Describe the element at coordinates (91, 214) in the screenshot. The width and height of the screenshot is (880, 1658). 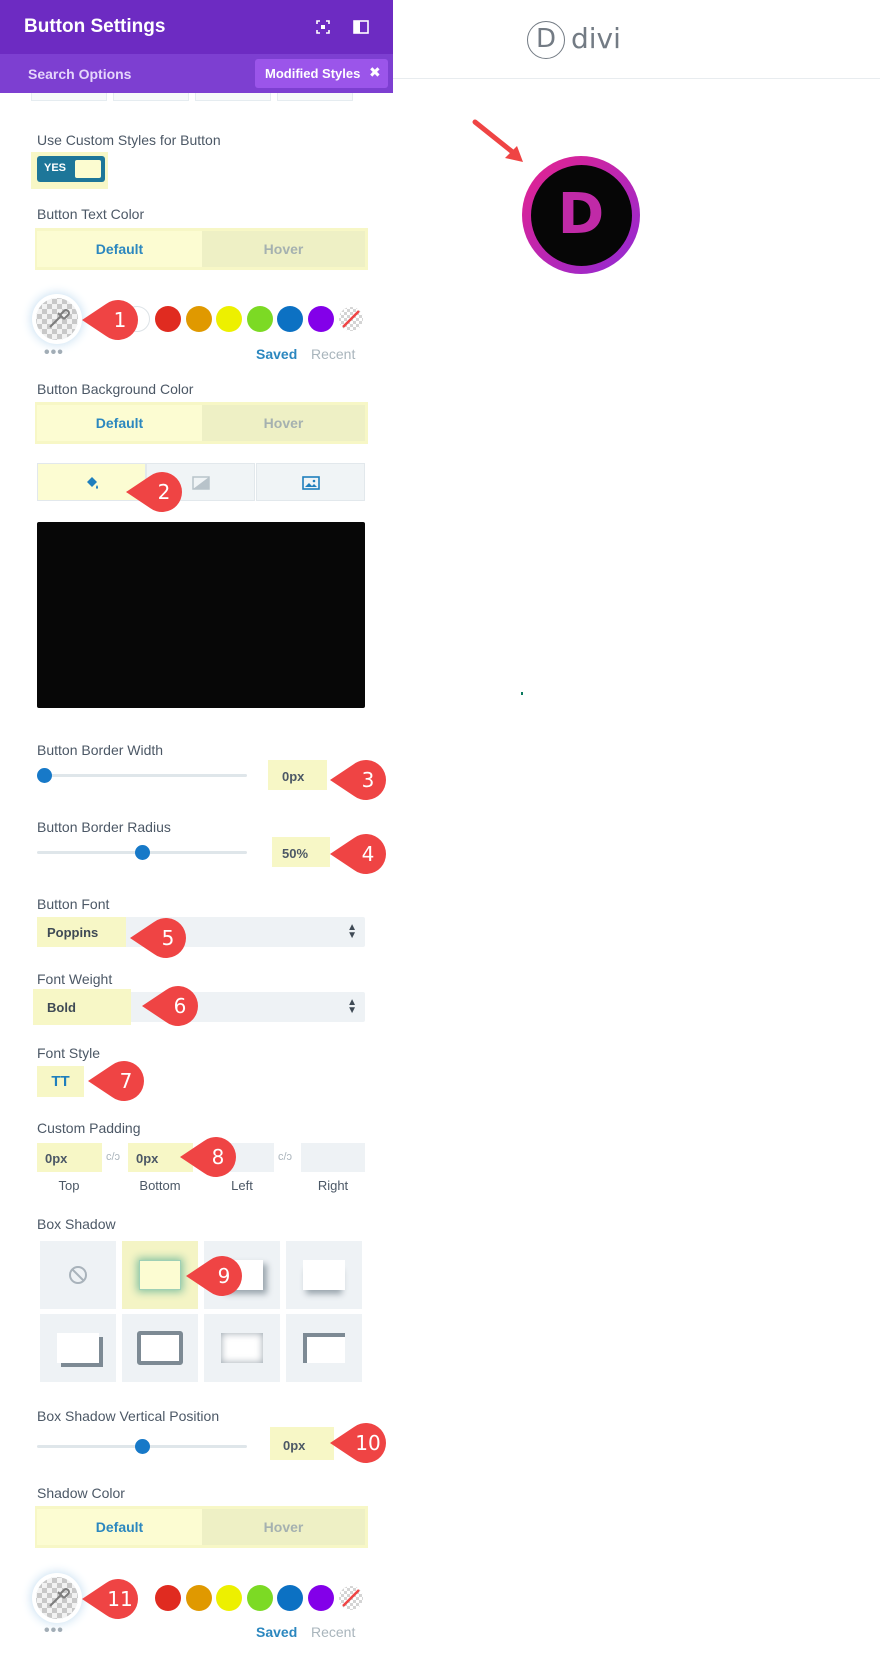
I see `text-color-label: Button Text Color` at that location.